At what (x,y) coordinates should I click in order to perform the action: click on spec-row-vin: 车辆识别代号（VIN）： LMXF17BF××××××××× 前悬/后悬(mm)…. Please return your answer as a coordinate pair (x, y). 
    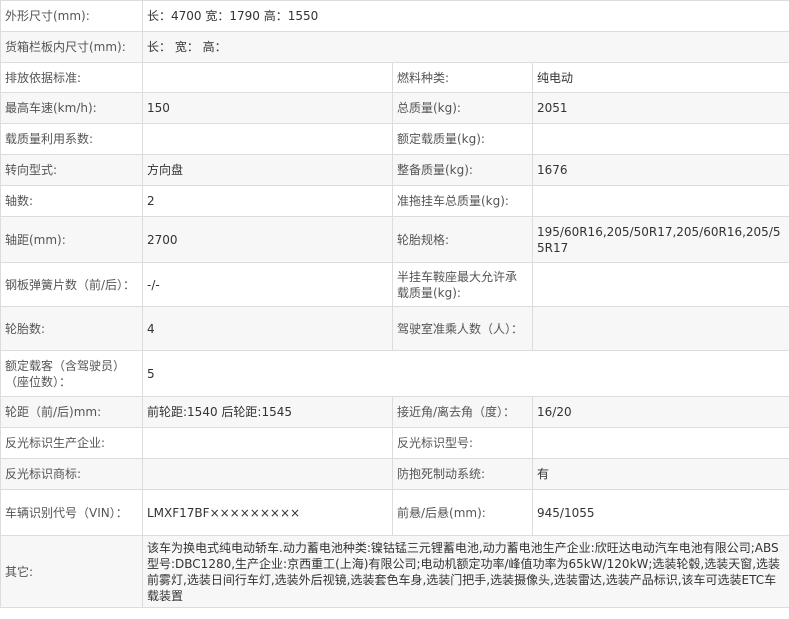
    Looking at the image, I should click on (394, 512).